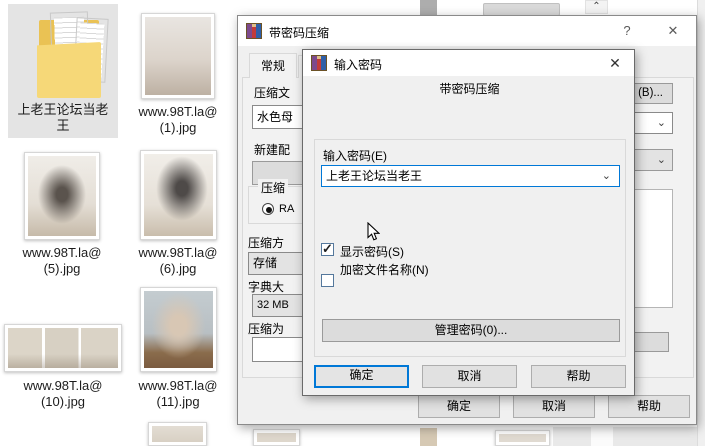 The height and width of the screenshot is (446, 705). I want to click on show-password-label: 显示密码(S), so click(372, 252).